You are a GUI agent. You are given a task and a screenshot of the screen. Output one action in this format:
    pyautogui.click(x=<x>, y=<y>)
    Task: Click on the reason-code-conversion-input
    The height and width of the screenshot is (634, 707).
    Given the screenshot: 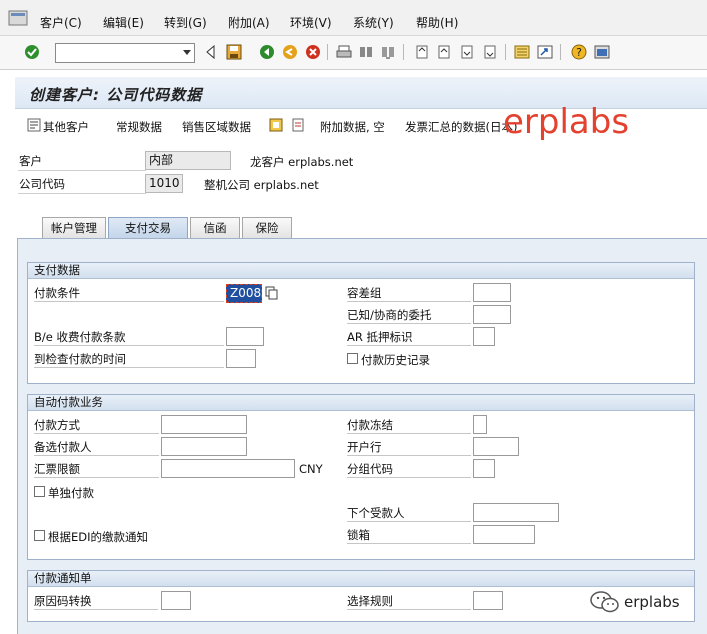 What is the action you would take?
    pyautogui.click(x=176, y=600)
    